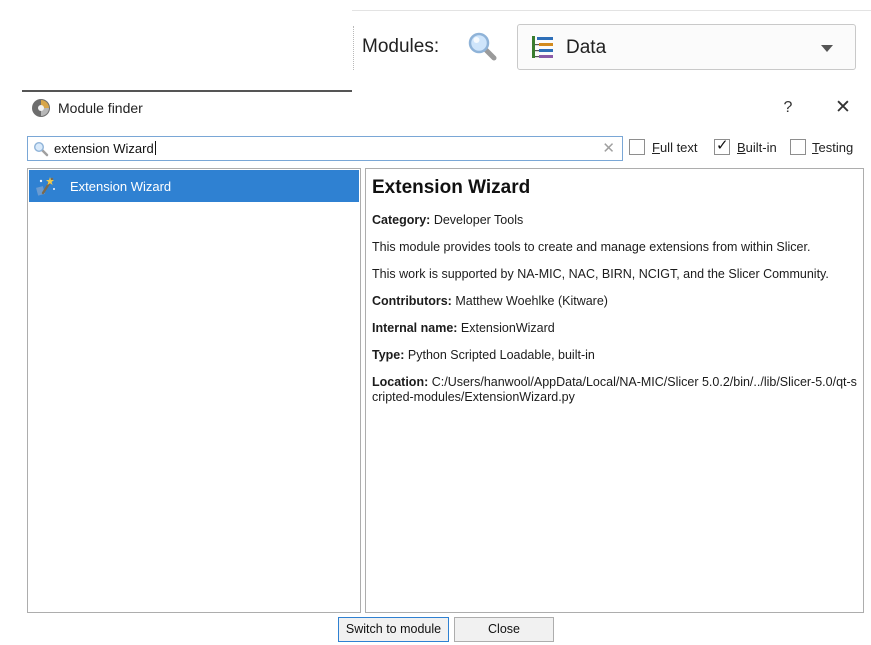 This screenshot has height=645, width=871. What do you see at coordinates (637, 147) in the screenshot?
I see `full-text-checkbox` at bounding box center [637, 147].